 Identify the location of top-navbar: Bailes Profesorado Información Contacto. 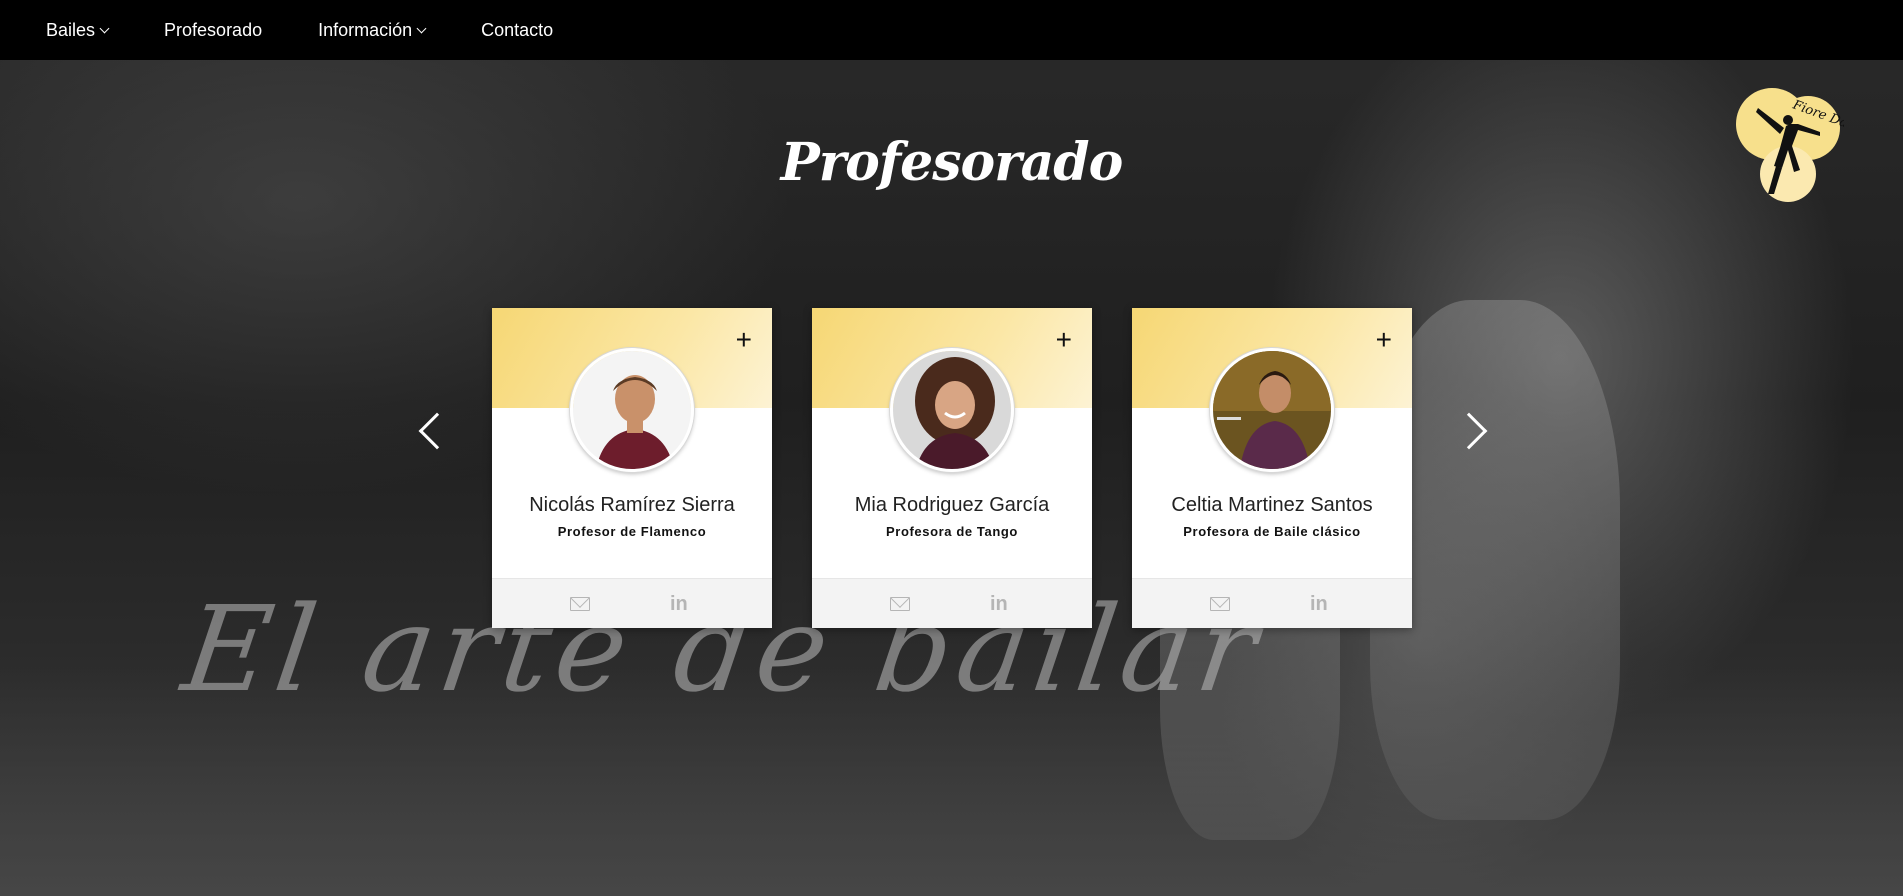
(951, 30).